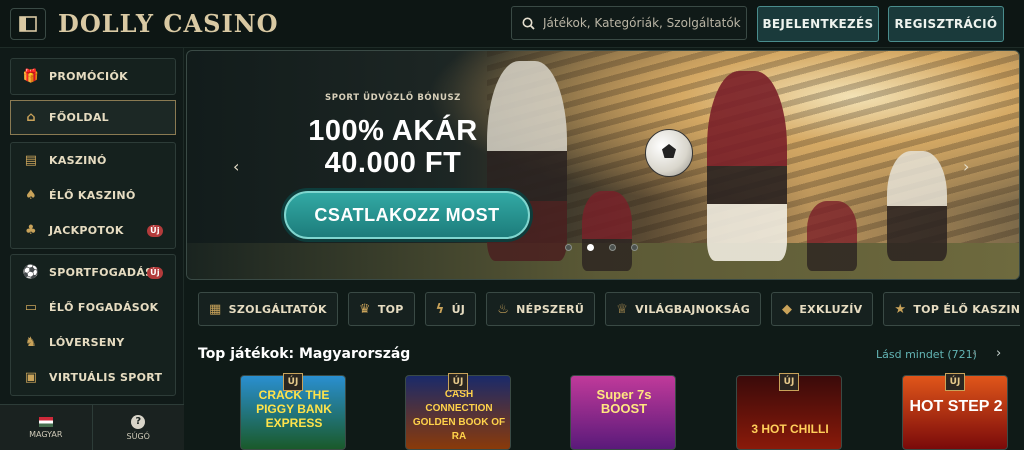 The height and width of the screenshot is (450, 1024). Describe the element at coordinates (926, 354) in the screenshot. I see `see-all-link: Lásd mindet (721)` at that location.